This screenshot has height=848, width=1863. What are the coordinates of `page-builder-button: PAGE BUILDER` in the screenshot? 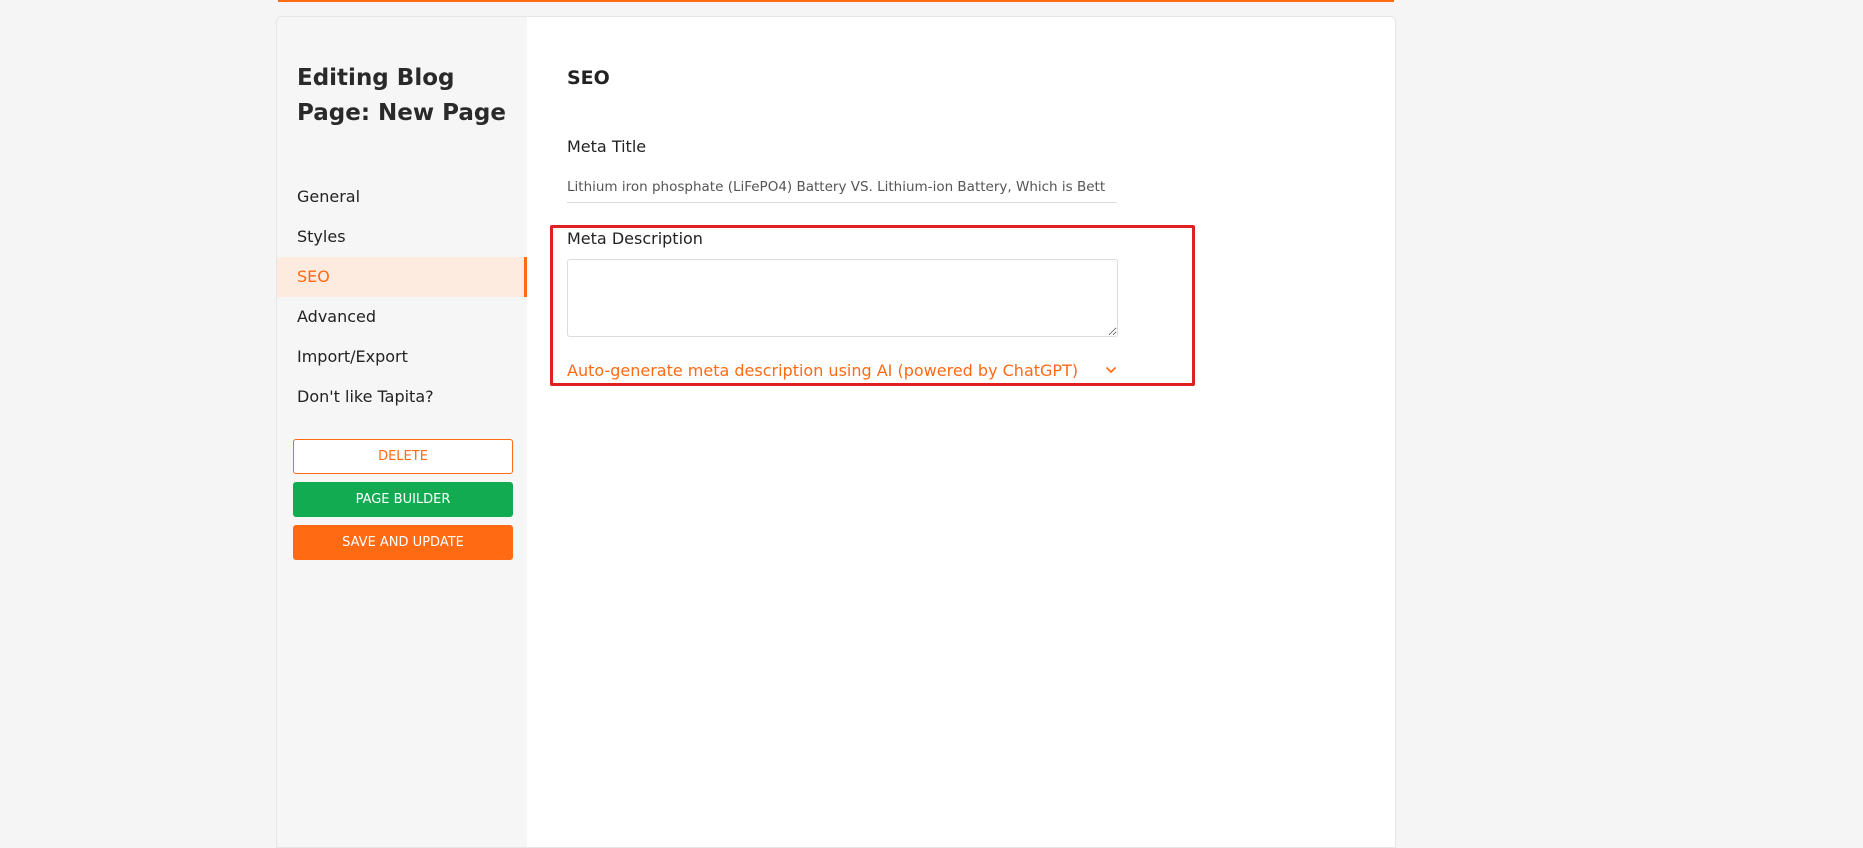 It's located at (403, 499).